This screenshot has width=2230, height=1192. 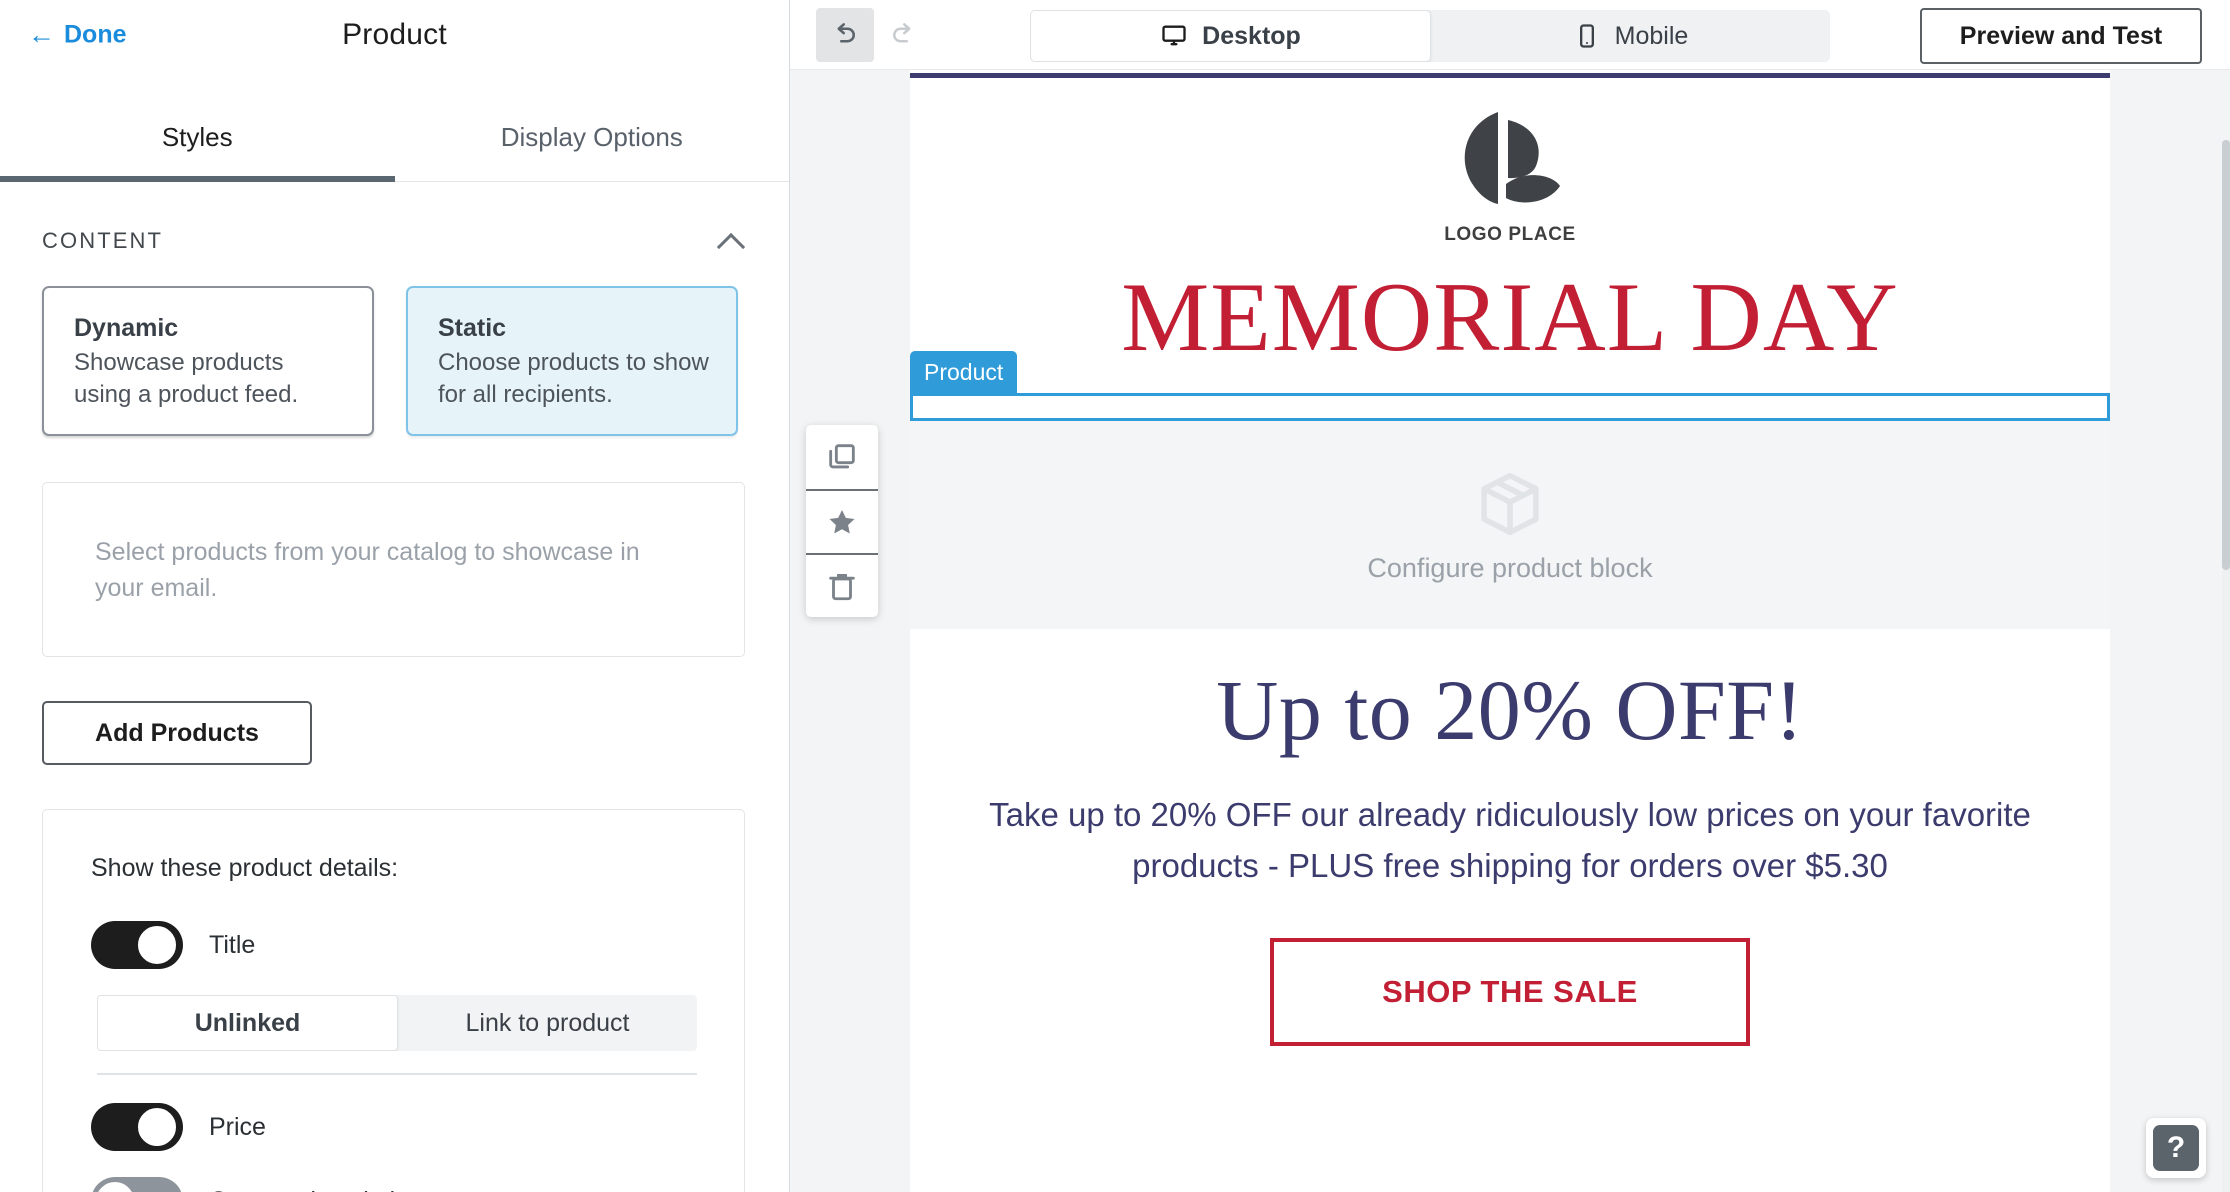 I want to click on logo-icon, so click(x=1510, y=162).